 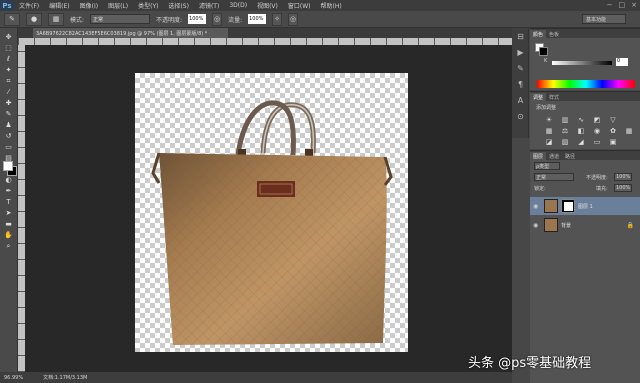 I want to click on threshold-icon: ◢, so click(x=581, y=141).